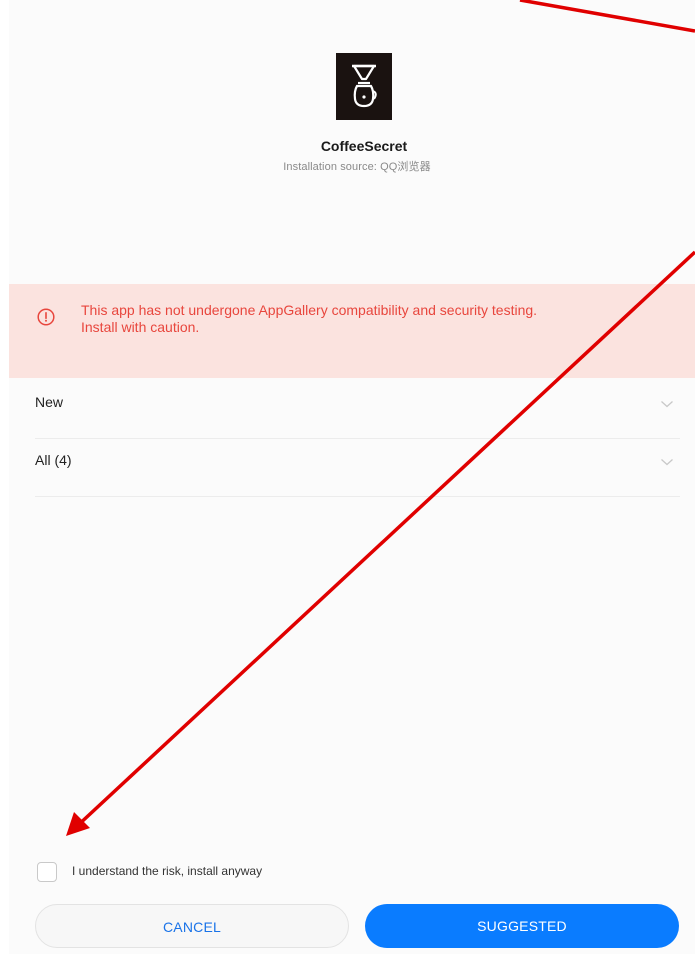 This screenshot has height=954, width=695. Describe the element at coordinates (357, 409) in the screenshot. I see `permissions-row-new: New` at that location.